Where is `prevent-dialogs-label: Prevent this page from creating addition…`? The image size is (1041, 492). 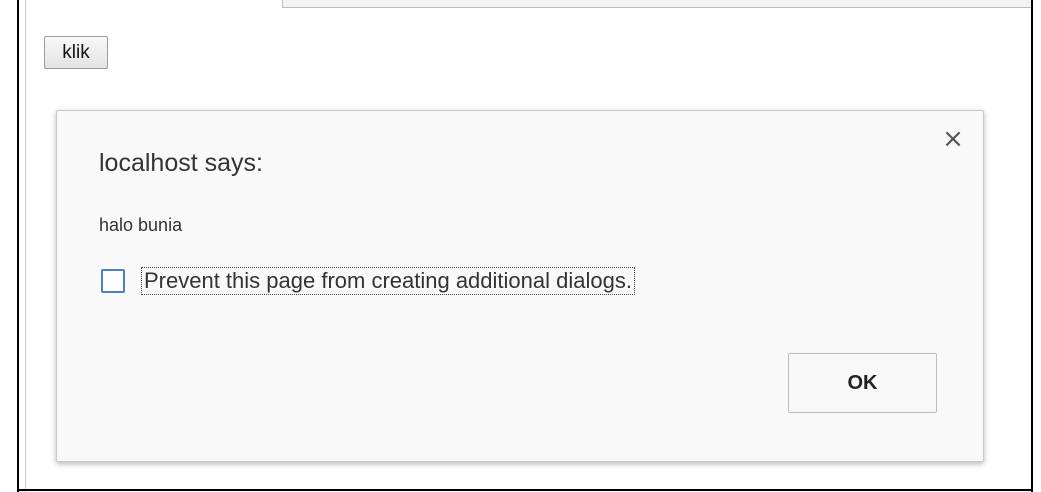
prevent-dialogs-label: Prevent this page from creating addition… is located at coordinates (388, 281).